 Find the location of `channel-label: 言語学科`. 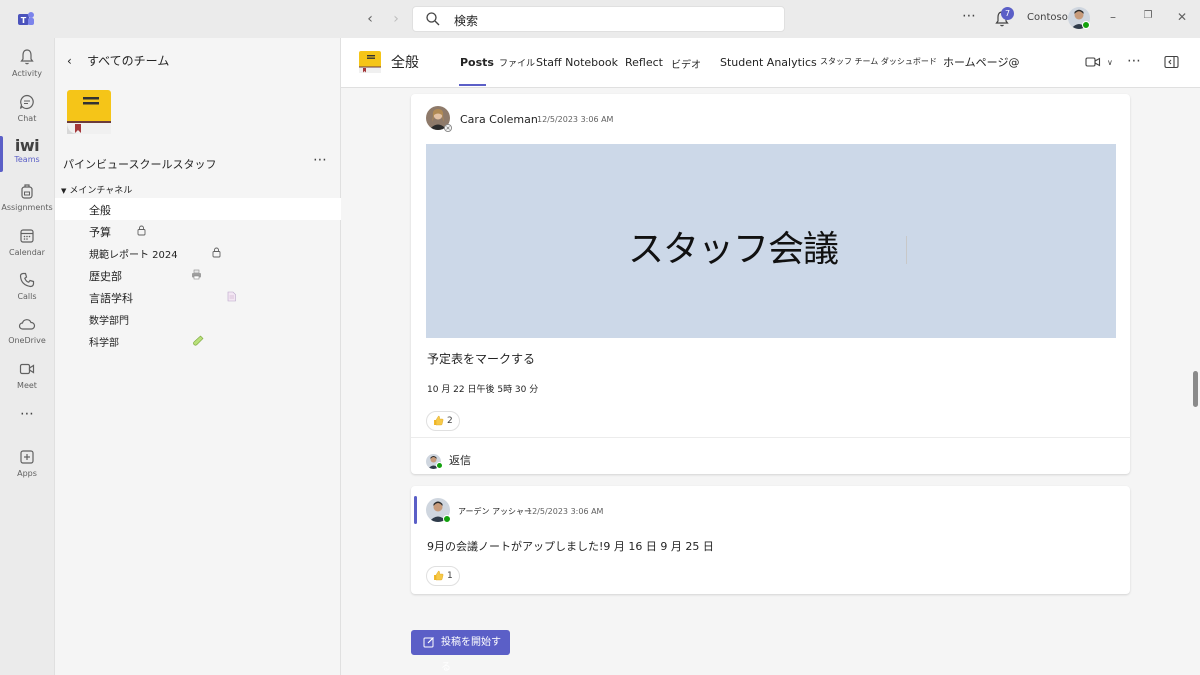

channel-label: 言語学科 is located at coordinates (111, 298).